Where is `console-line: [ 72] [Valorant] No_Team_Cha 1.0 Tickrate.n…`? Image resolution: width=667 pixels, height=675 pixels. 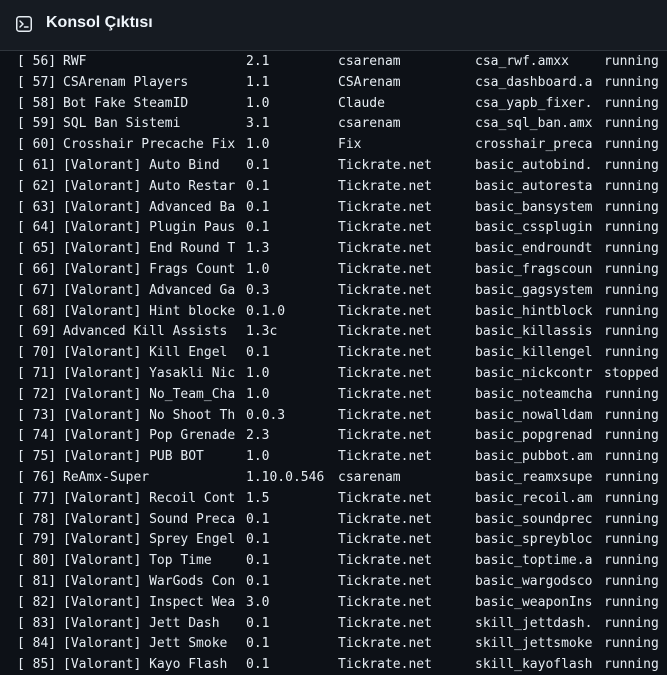 console-line: [ 72] [Valorant] No_Team_Cha 1.0 Tickrate.n… is located at coordinates (333, 395).